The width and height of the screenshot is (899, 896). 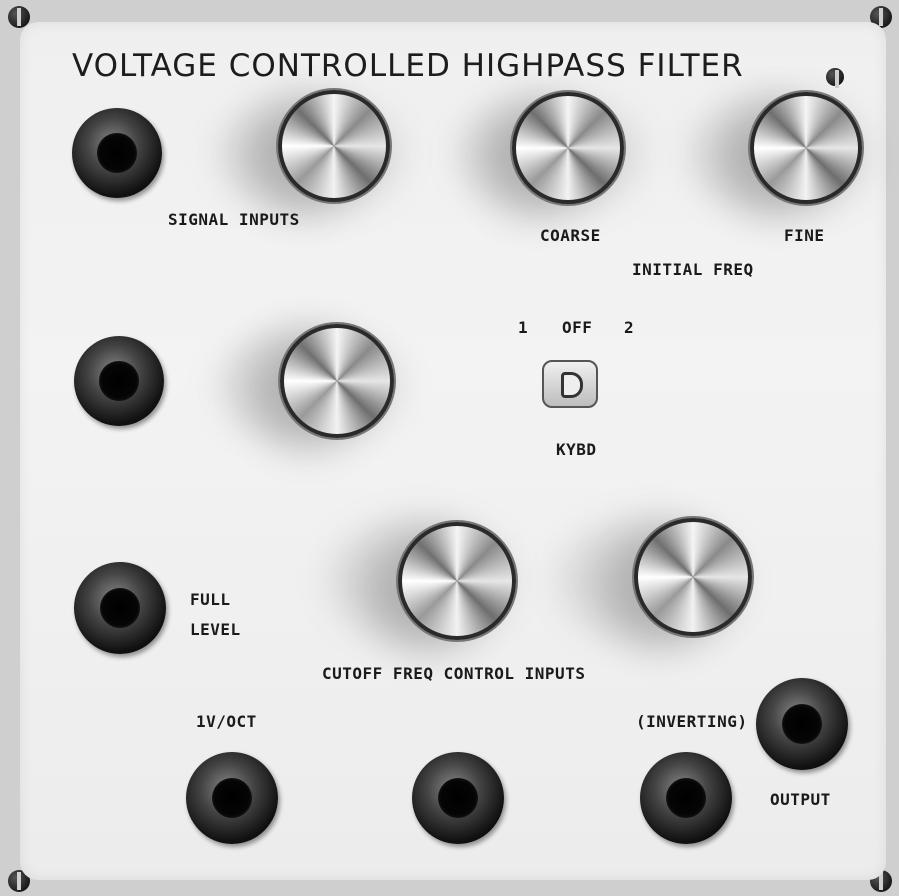 I want to click on inverting-control-input-jack, so click(x=686, y=798).